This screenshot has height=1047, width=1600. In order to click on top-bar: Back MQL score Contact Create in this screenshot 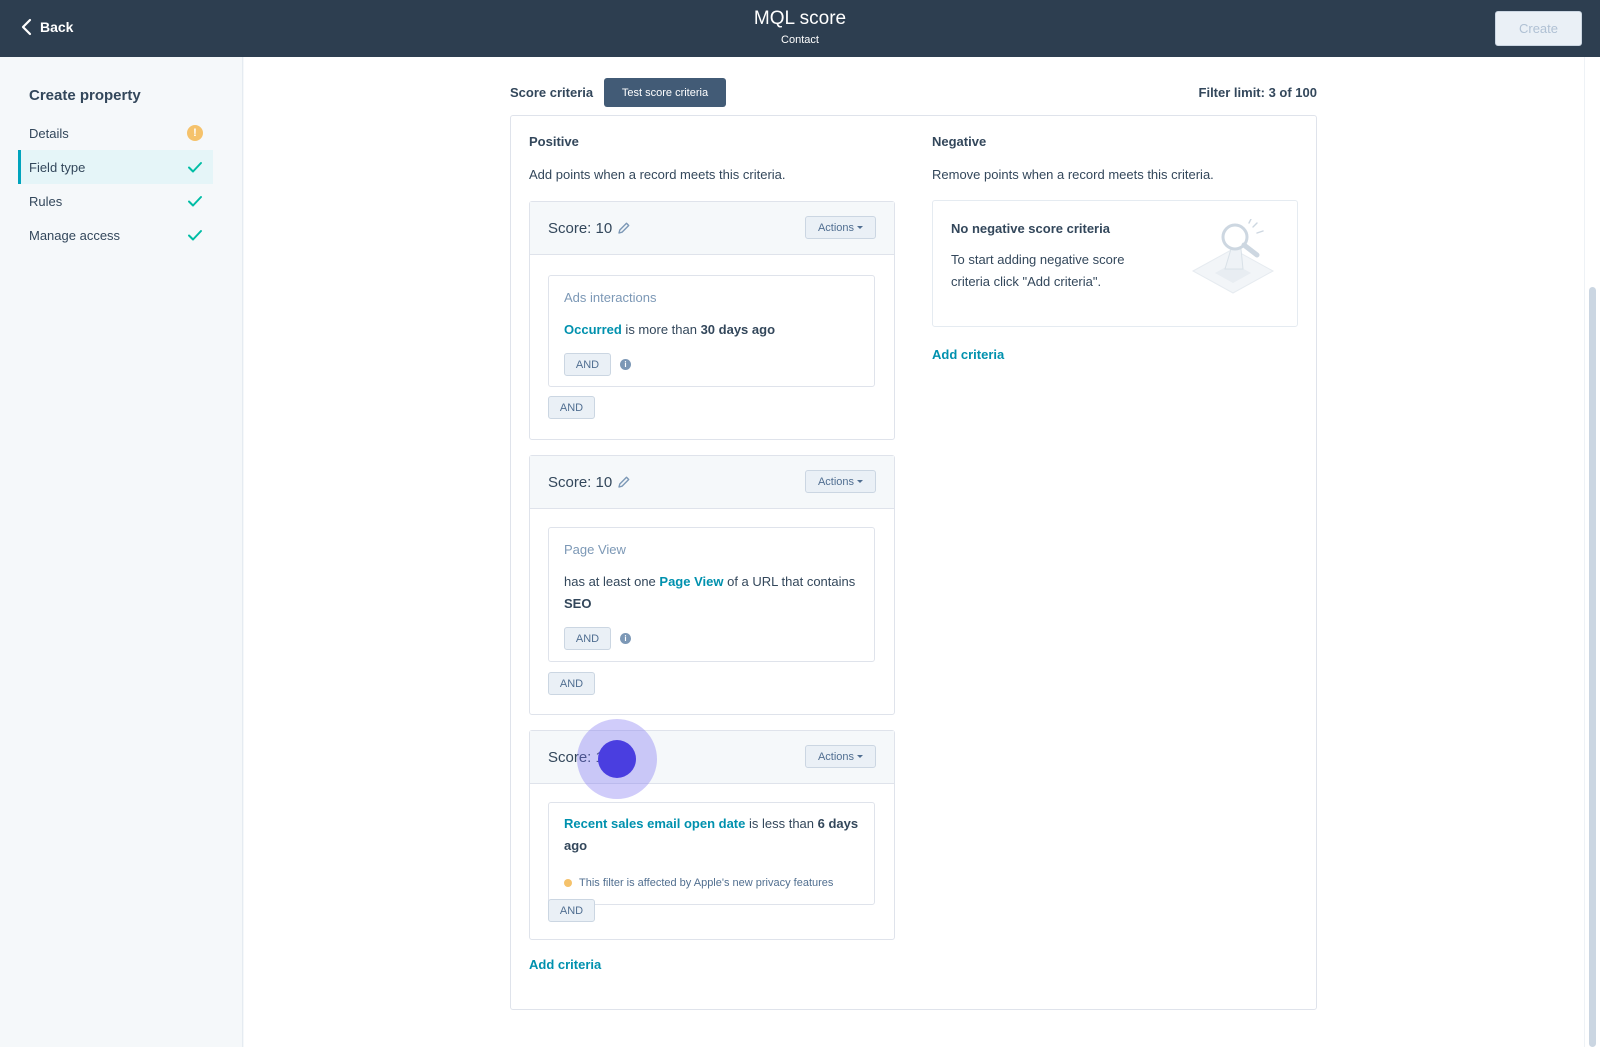, I will do `click(800, 28)`.